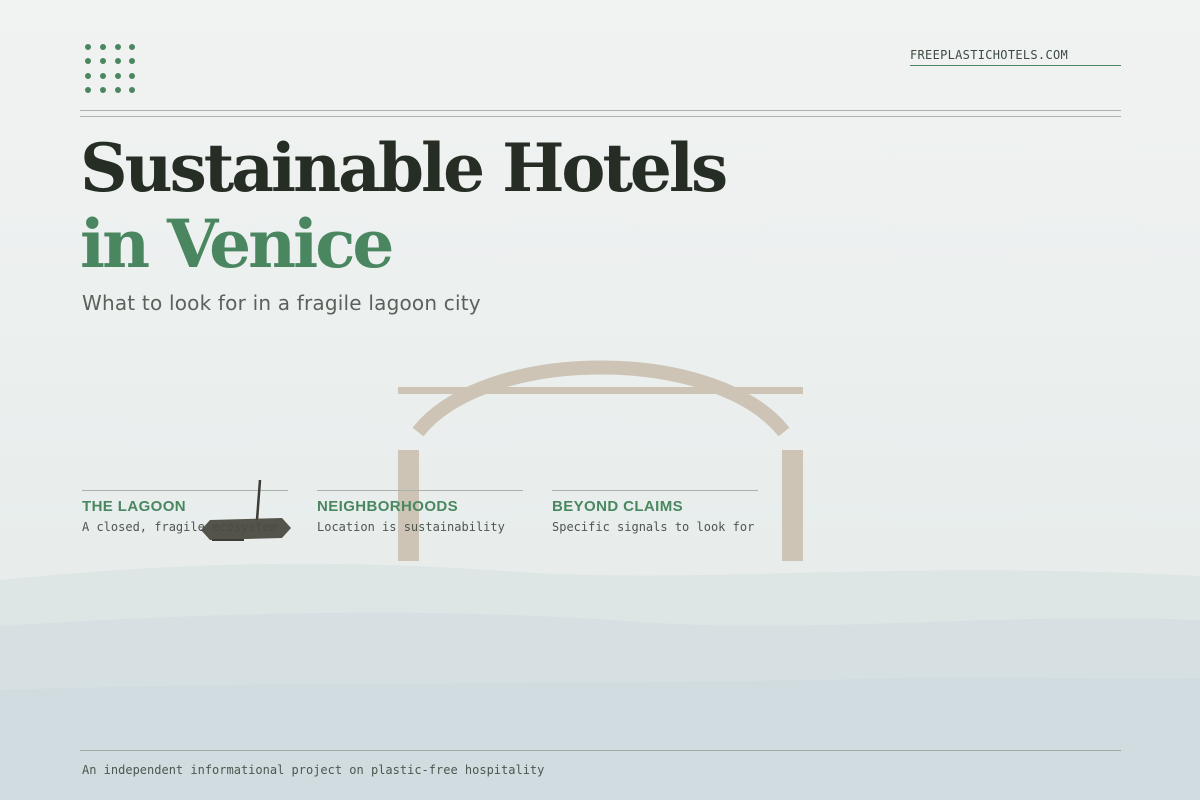  I want to click on dot-grid-logo-icon, so click(110, 68).